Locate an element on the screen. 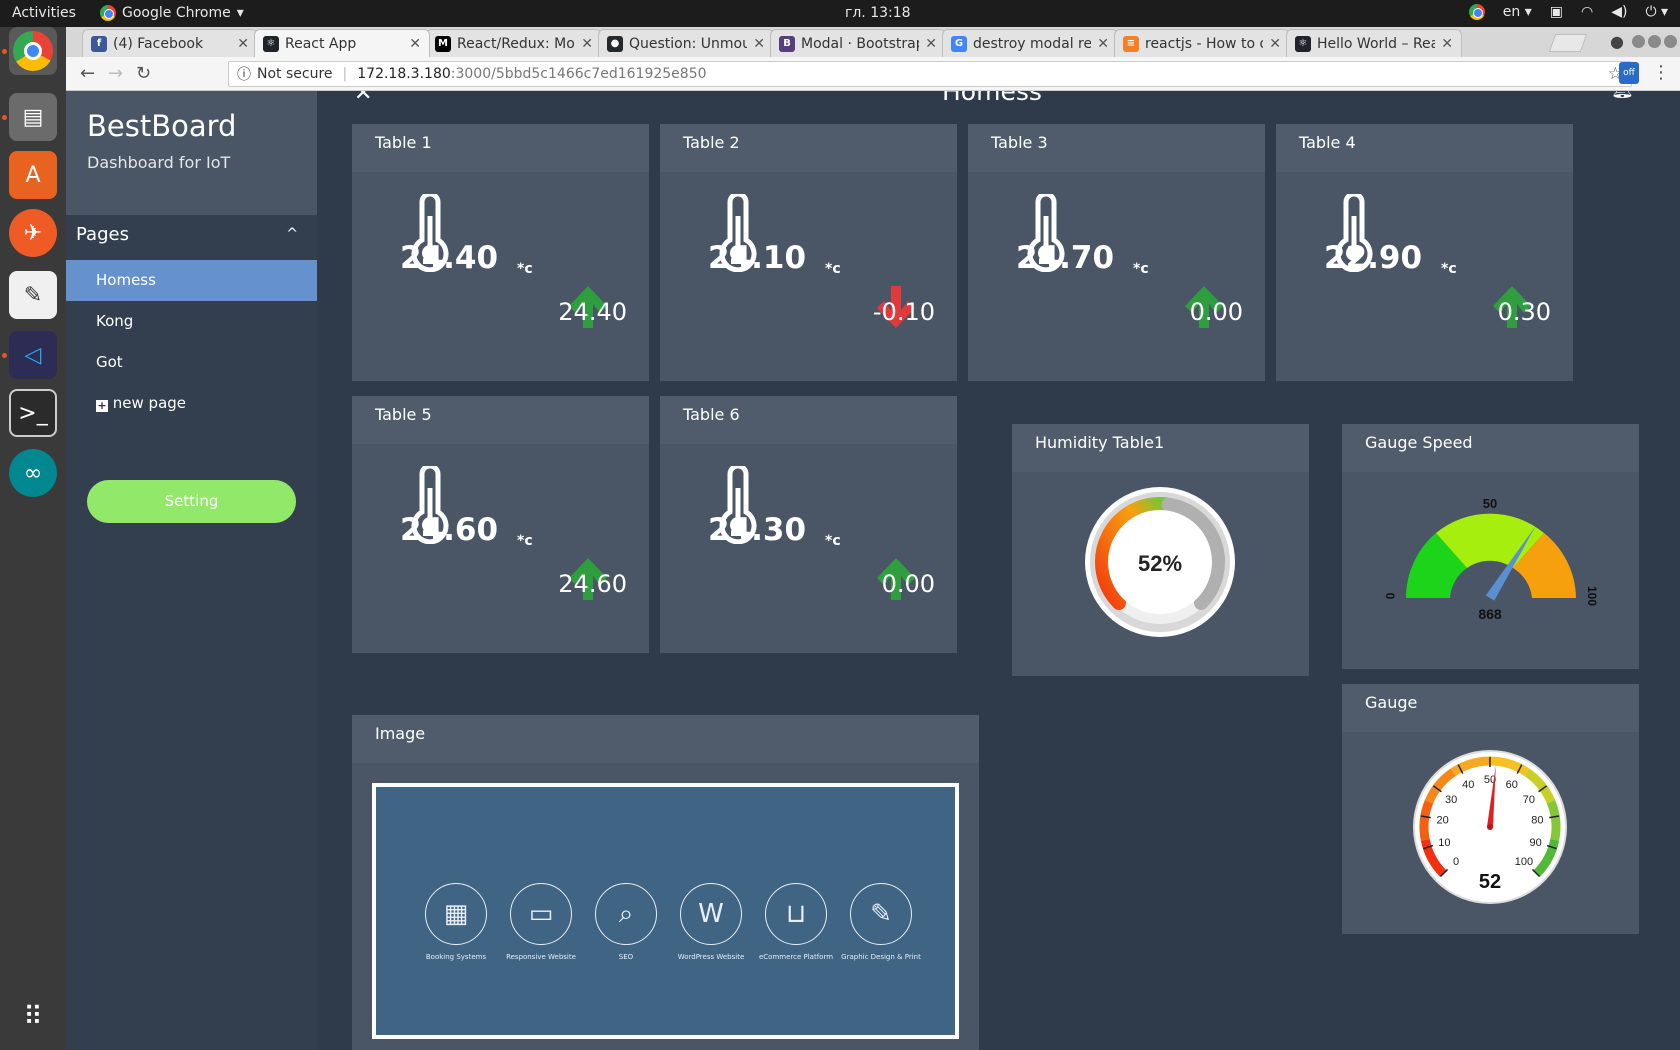 The width and height of the screenshot is (1680, 1050). tab-2: M React/Redux: Mod ✕ is located at coordinates (514, 43).